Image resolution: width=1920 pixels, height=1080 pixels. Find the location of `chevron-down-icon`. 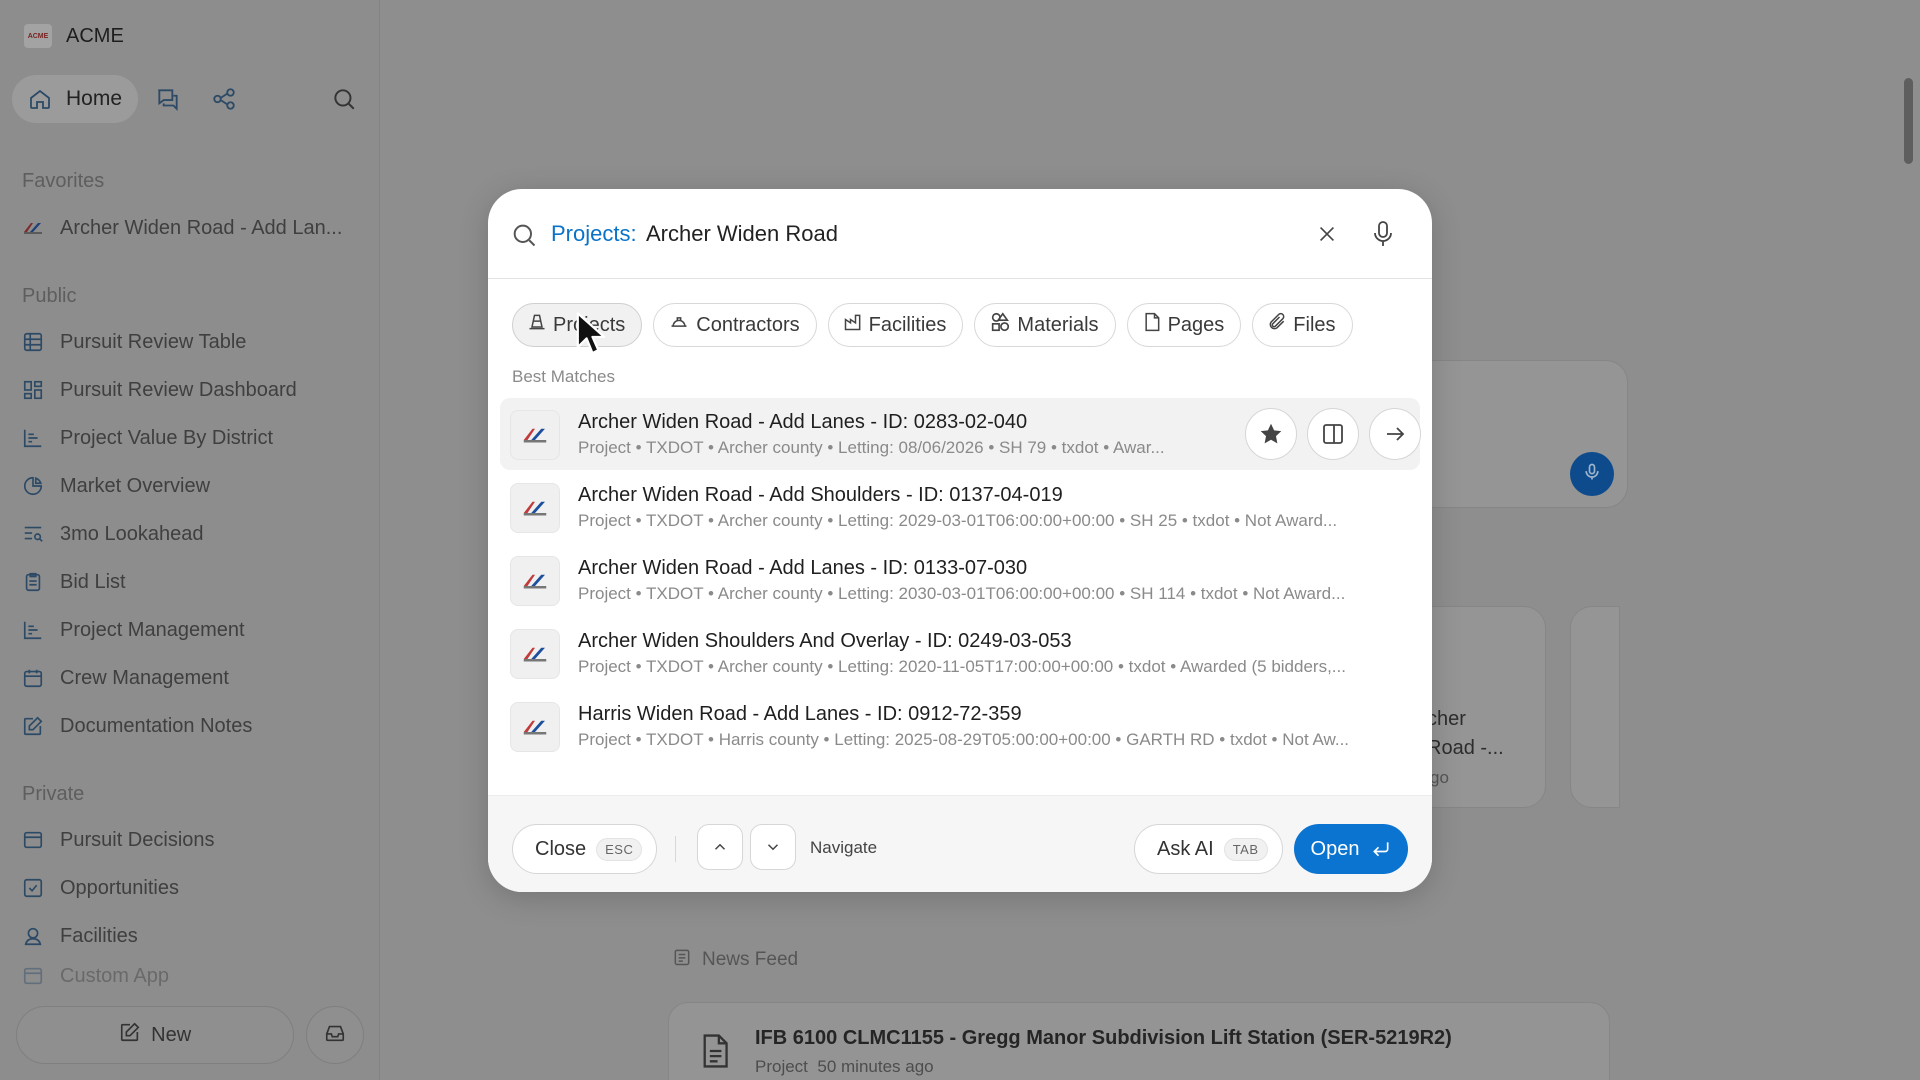

chevron-down-icon is located at coordinates (773, 847).